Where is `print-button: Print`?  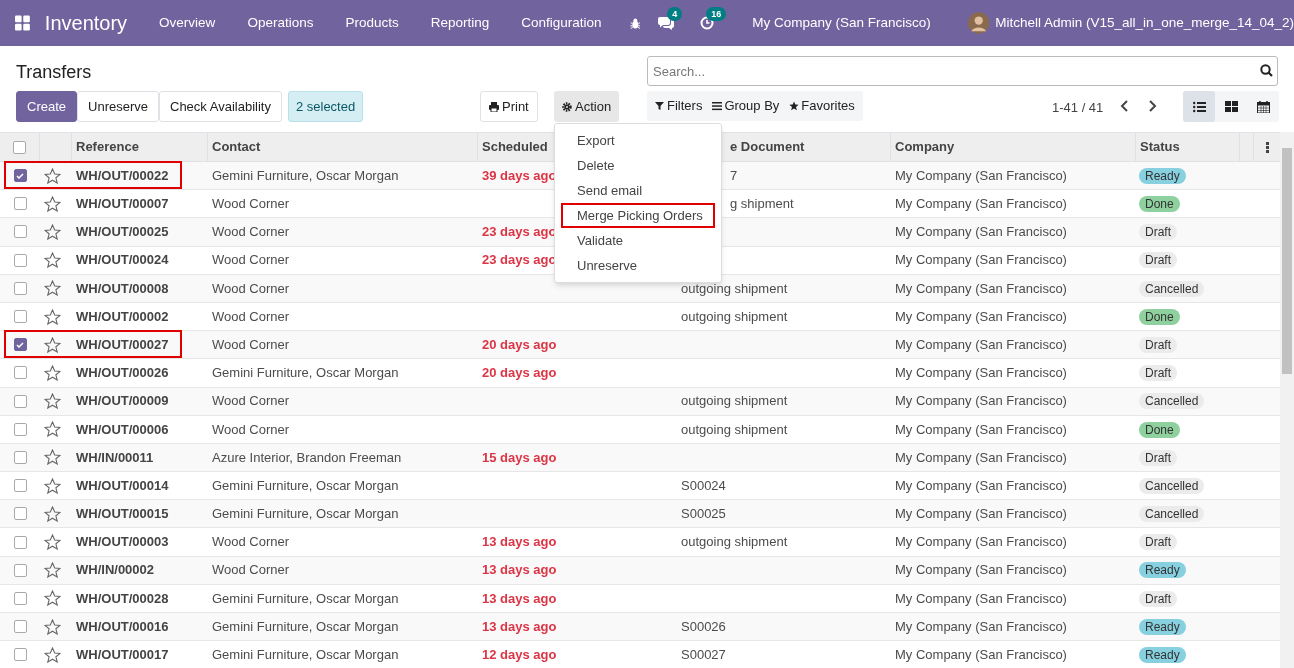 print-button: Print is located at coordinates (509, 106).